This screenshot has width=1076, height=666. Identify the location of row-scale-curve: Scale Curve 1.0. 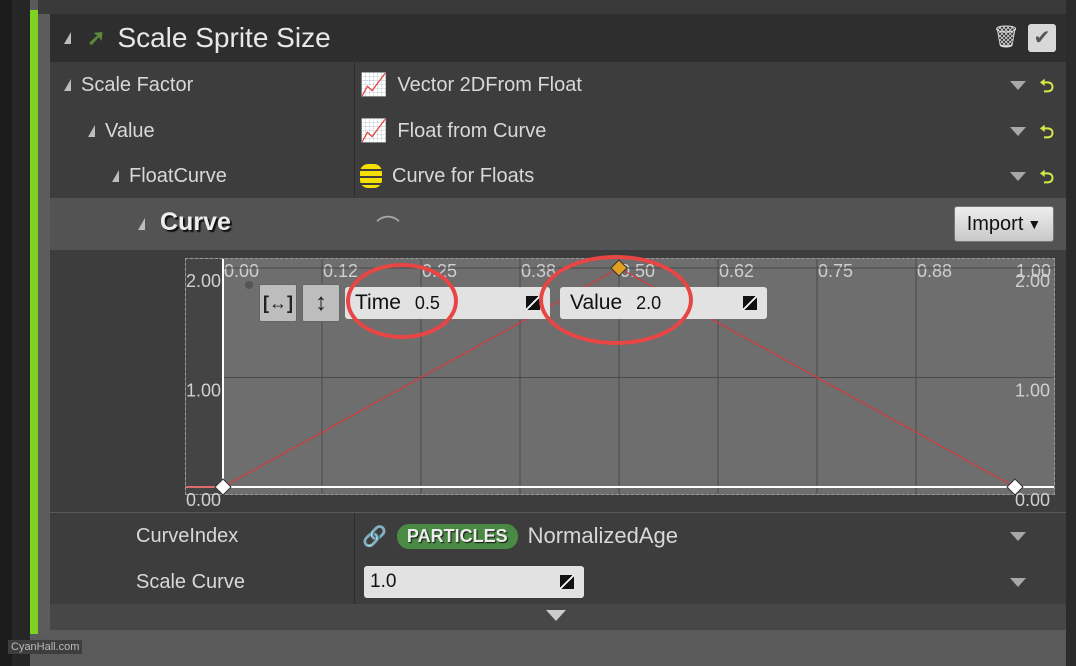
(558, 582).